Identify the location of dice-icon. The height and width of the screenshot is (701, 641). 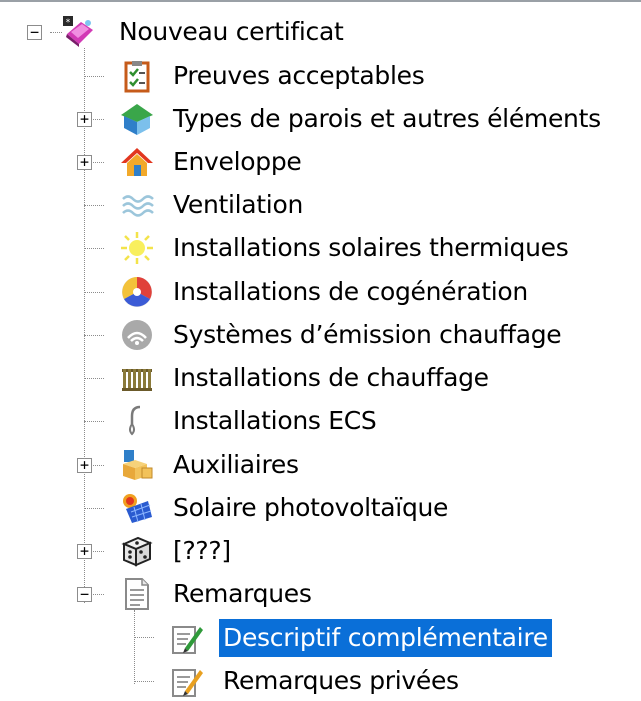
(137, 551).